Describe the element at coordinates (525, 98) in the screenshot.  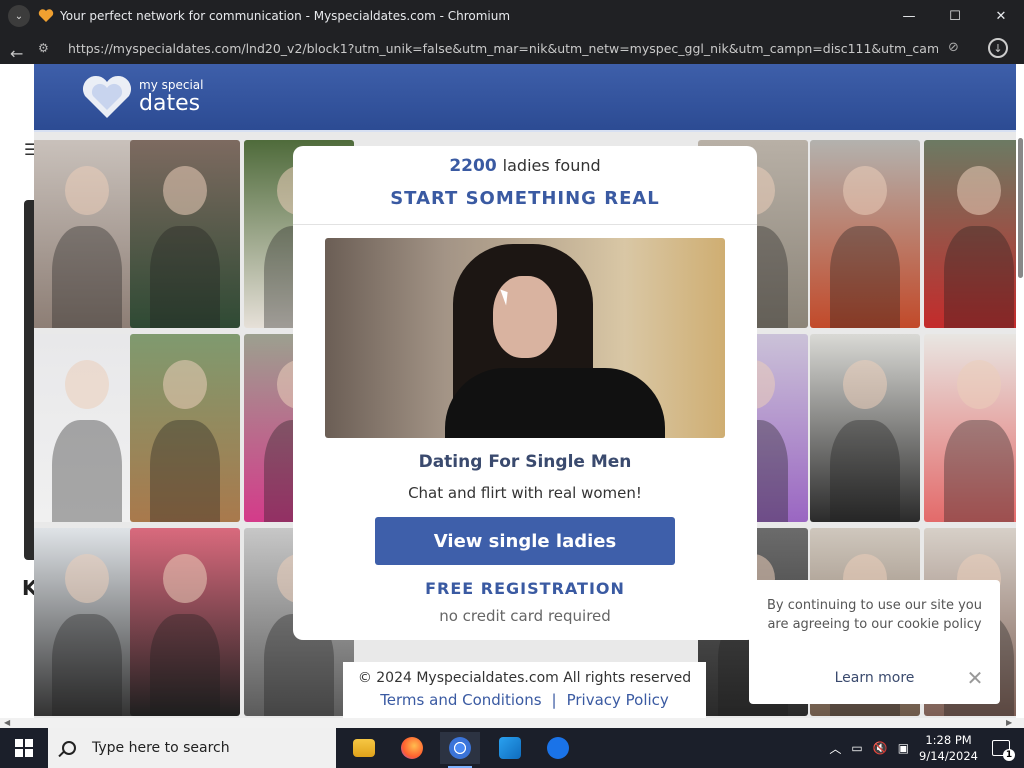
I see `site-header: my special dates` at that location.